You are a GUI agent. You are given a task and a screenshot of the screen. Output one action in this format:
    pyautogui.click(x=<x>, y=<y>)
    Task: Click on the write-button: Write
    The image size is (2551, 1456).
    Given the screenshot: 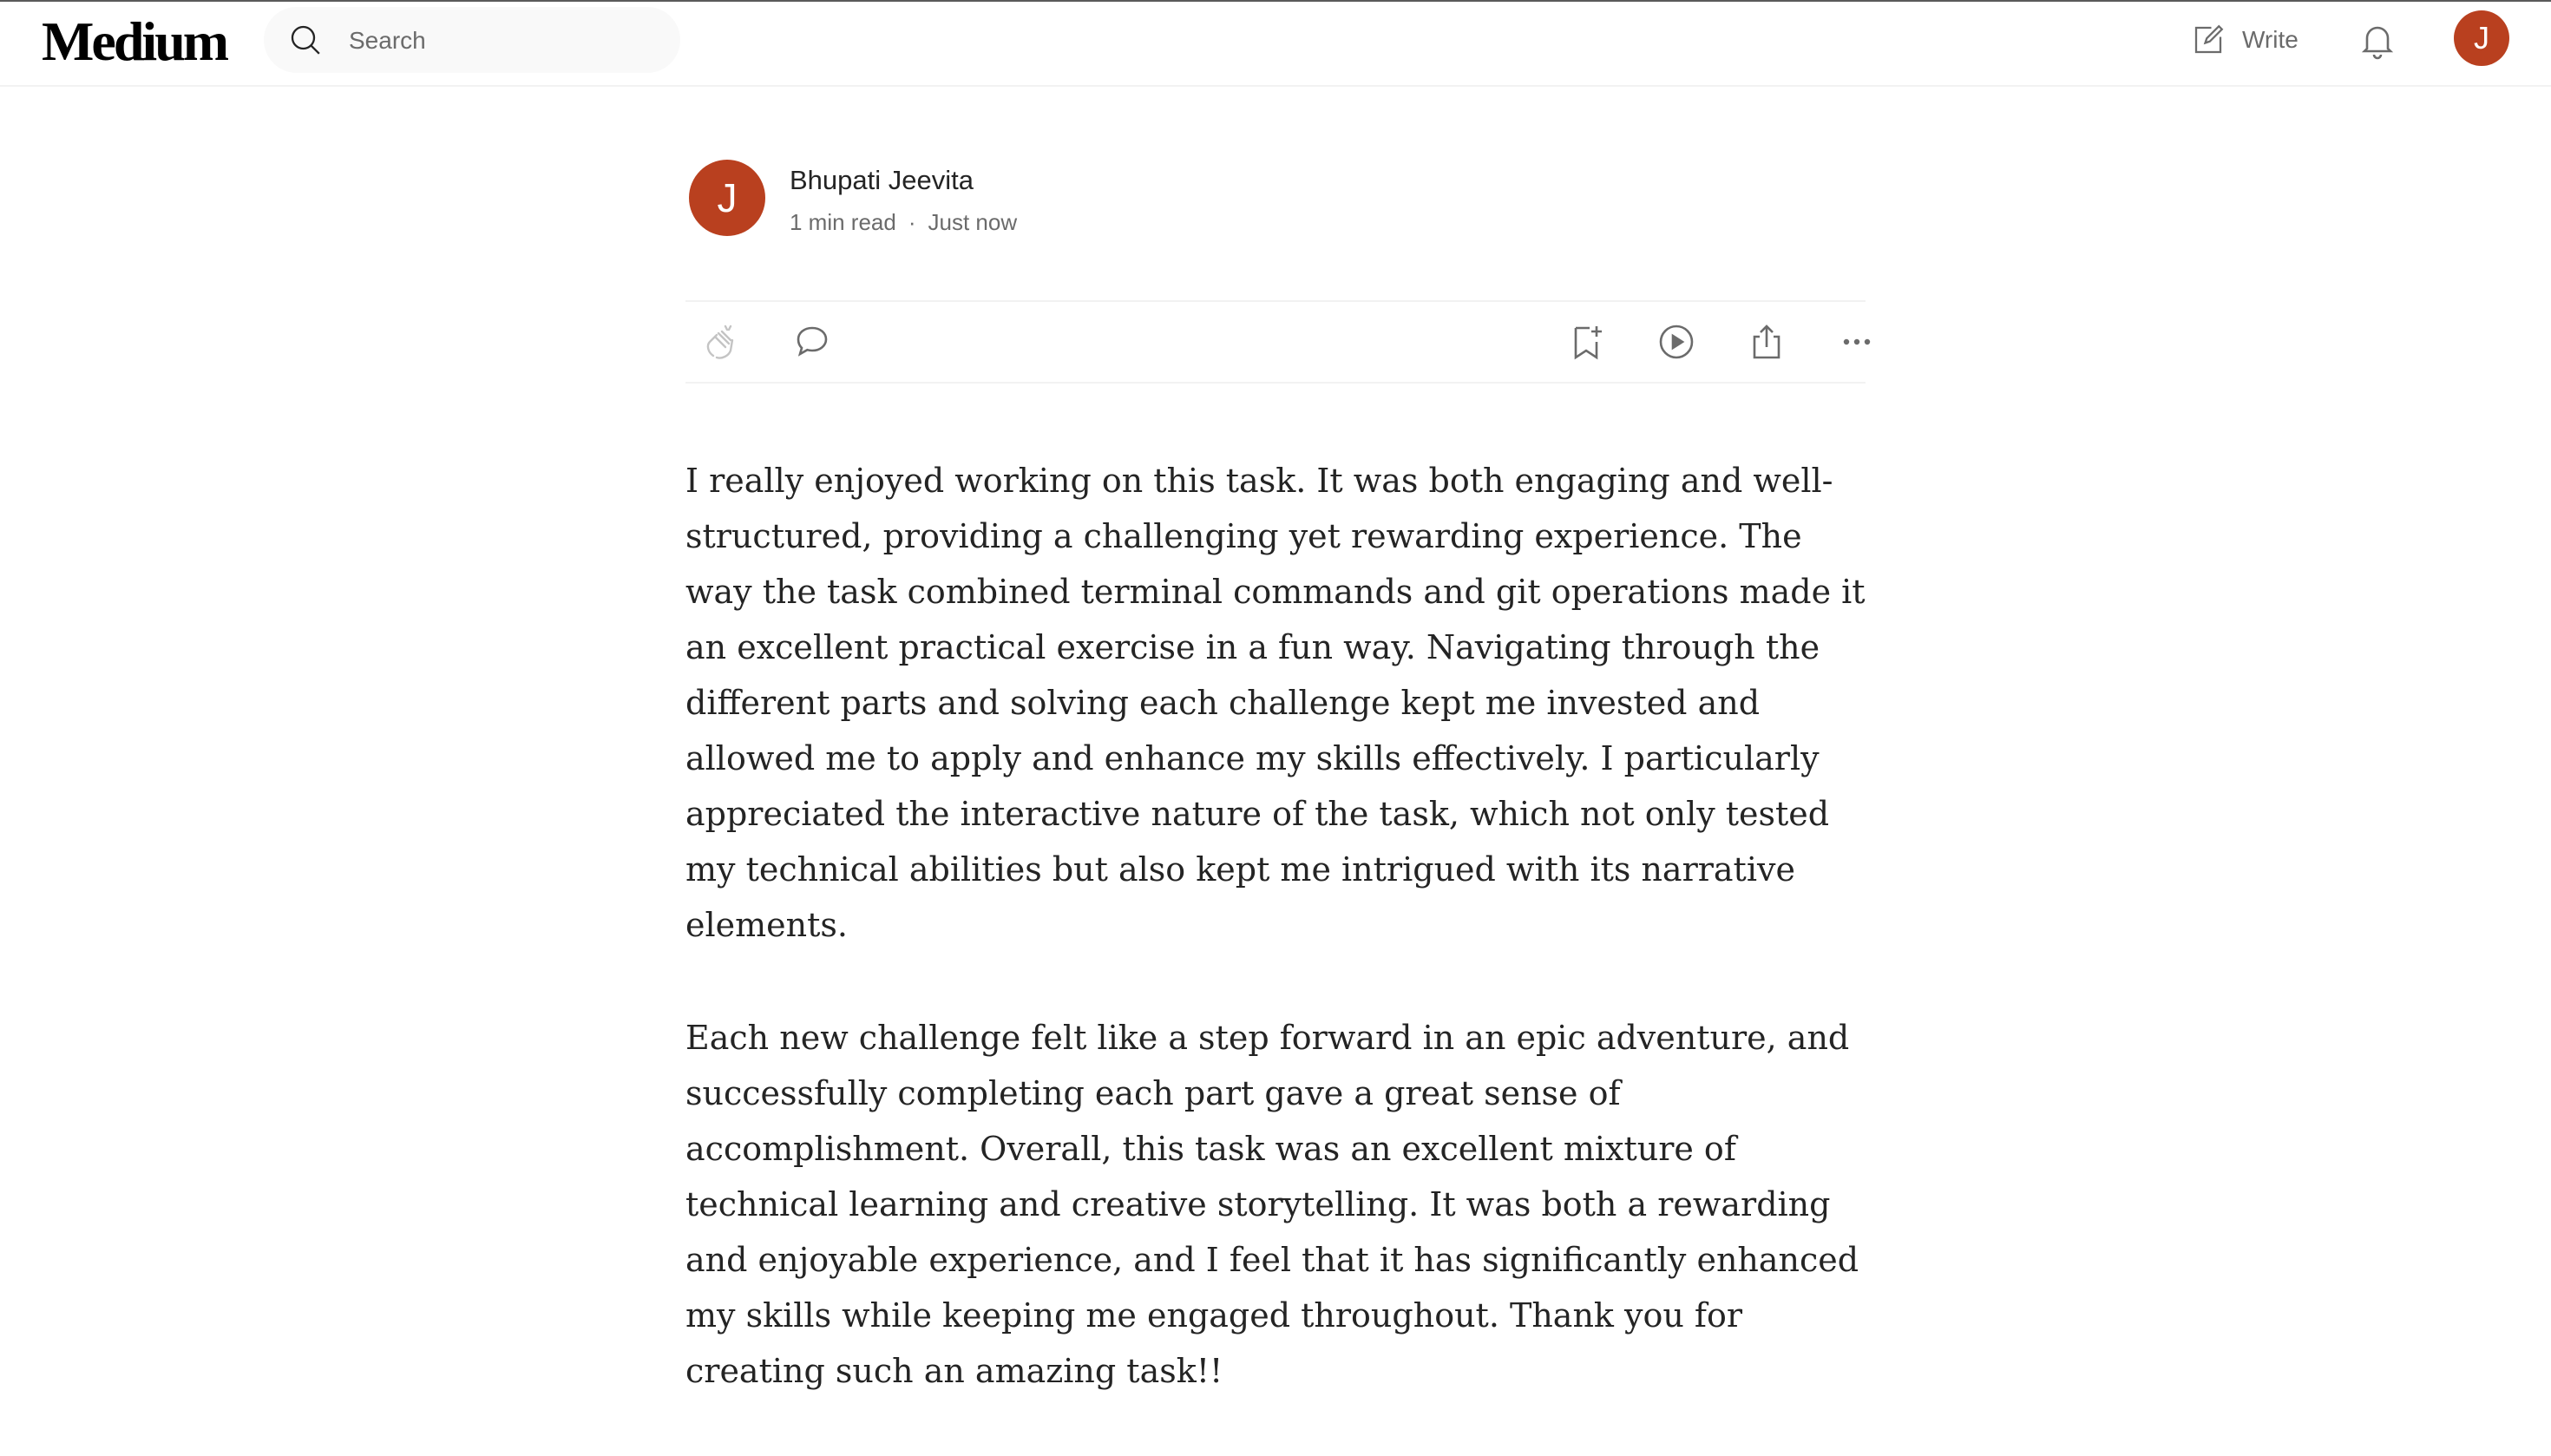 What is the action you would take?
    pyautogui.click(x=2244, y=40)
    